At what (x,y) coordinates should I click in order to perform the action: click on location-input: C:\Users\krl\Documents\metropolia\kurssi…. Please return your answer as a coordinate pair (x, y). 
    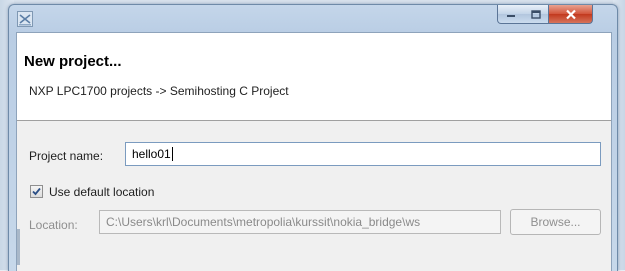
    Looking at the image, I should click on (300, 222).